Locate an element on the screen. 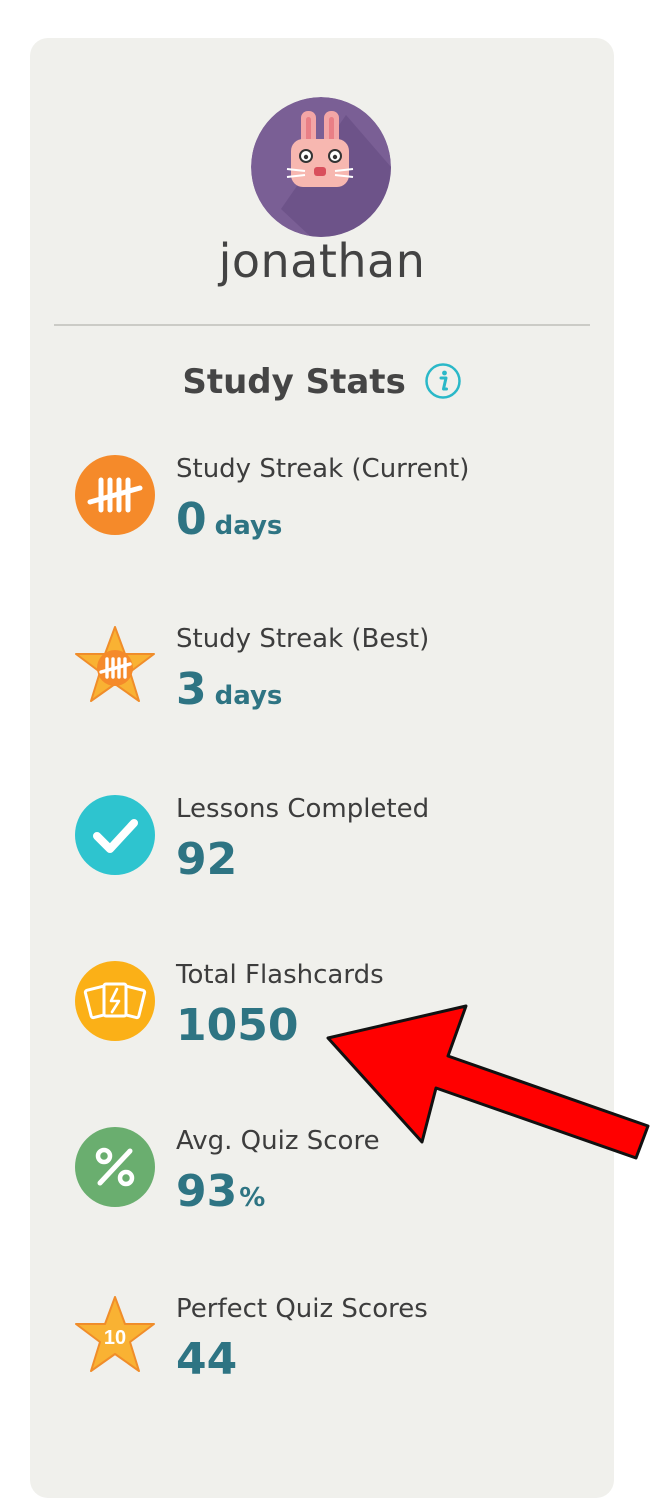 The image size is (658, 1498). stat-label: Study Streak (Current) is located at coordinates (323, 469).